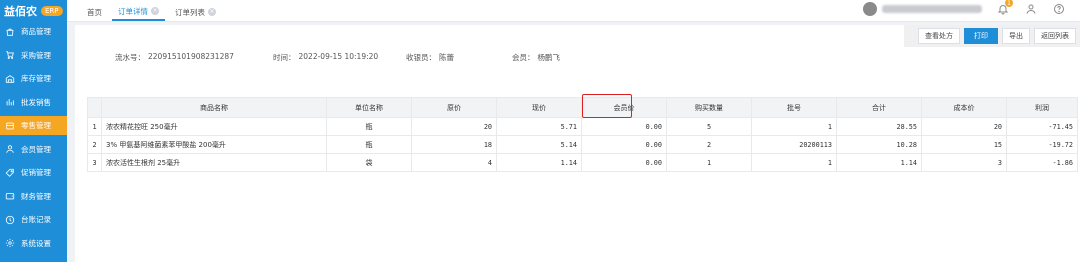 The image size is (1080, 262). What do you see at coordinates (33, 137) in the screenshot?
I see `sidebar-menu: 商品管理采购管理库存管理批发销售零售管理会员管理促销管理财务管理台账记录系统设置` at bounding box center [33, 137].